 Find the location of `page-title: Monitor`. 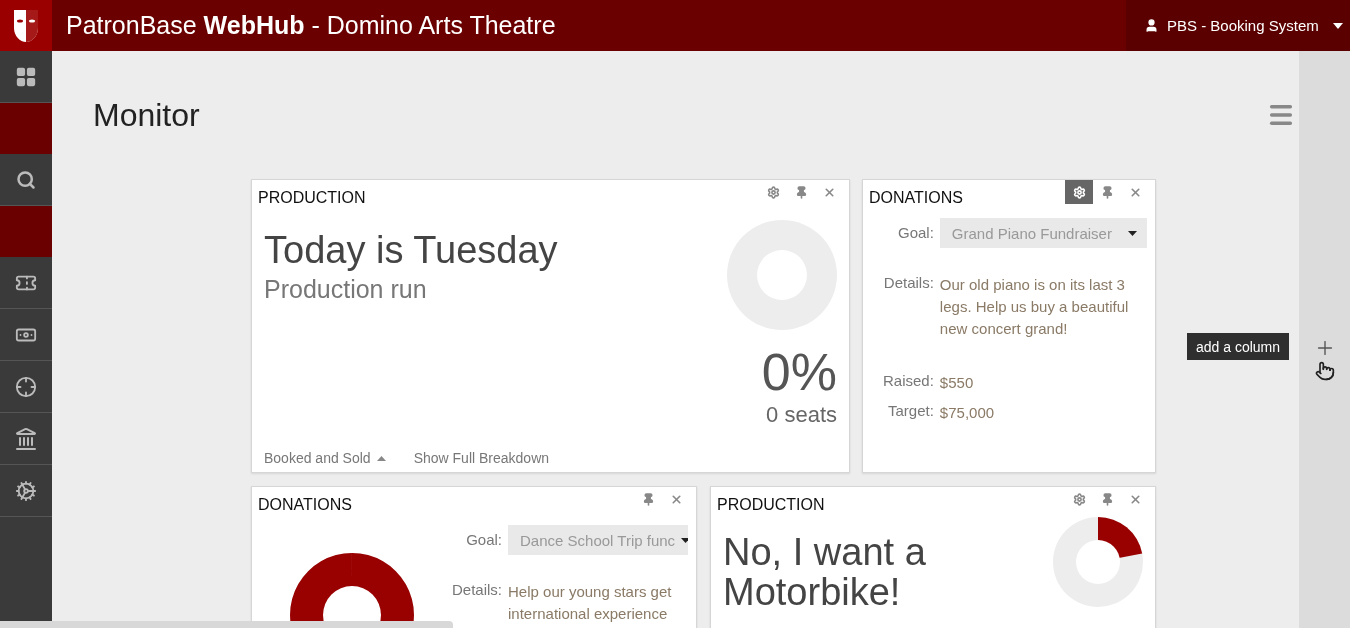

page-title: Monitor is located at coordinates (146, 115).